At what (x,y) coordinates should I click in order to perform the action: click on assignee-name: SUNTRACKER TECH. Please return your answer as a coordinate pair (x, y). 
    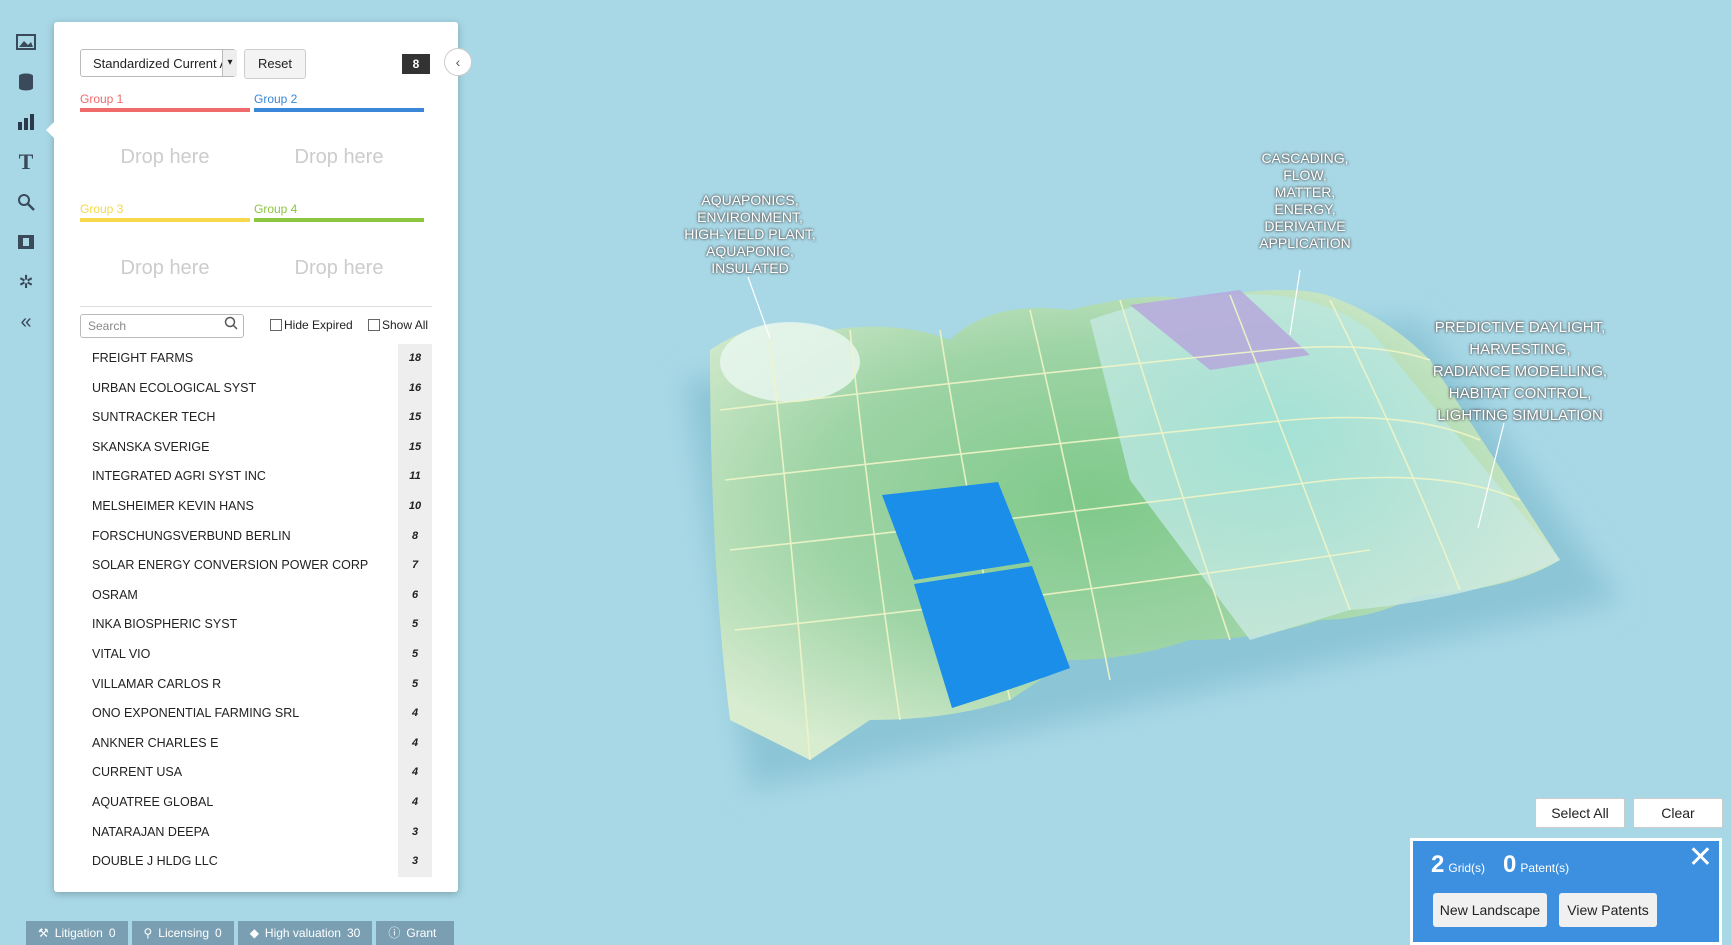
    Looking at the image, I should click on (154, 417).